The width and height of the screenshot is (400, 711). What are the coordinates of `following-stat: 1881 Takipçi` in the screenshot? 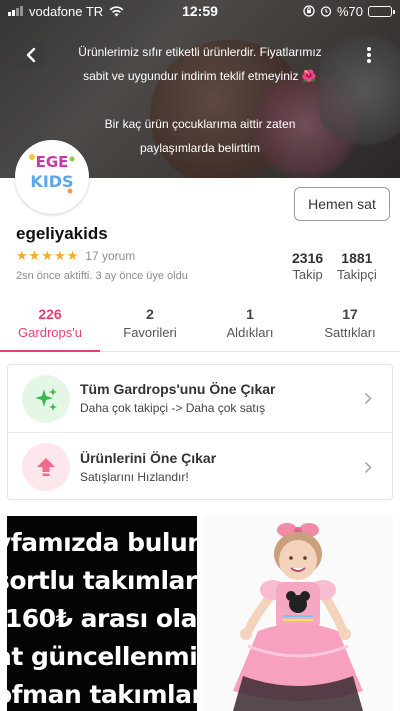 It's located at (357, 267).